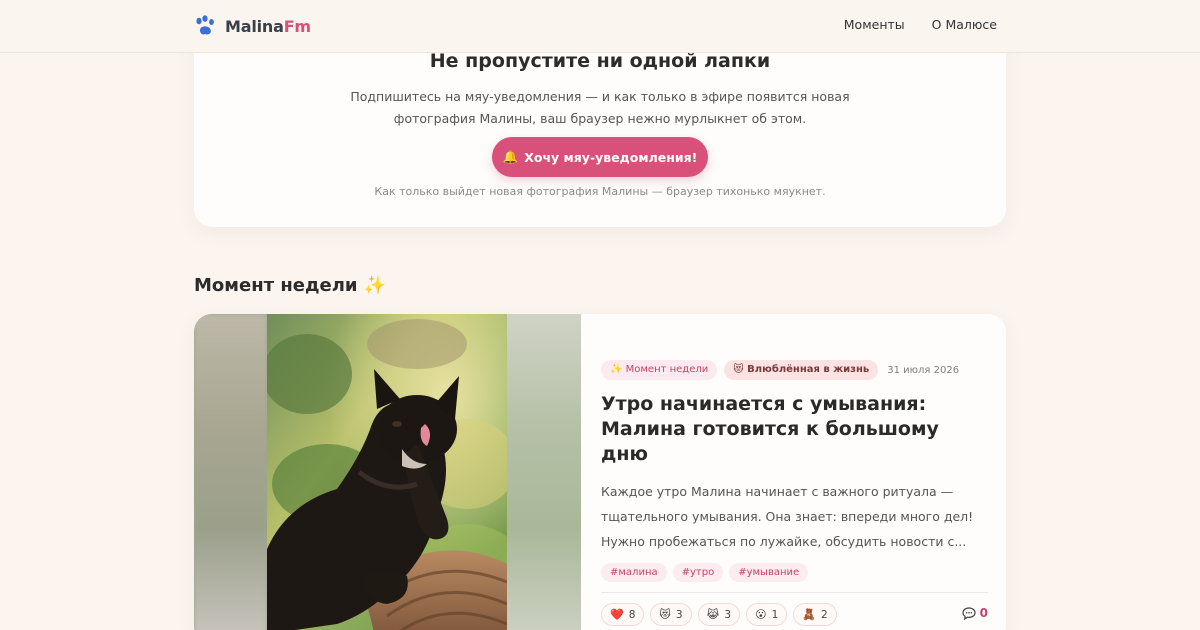  Describe the element at coordinates (761, 614) in the screenshot. I see `surprised-icon: 😮` at that location.